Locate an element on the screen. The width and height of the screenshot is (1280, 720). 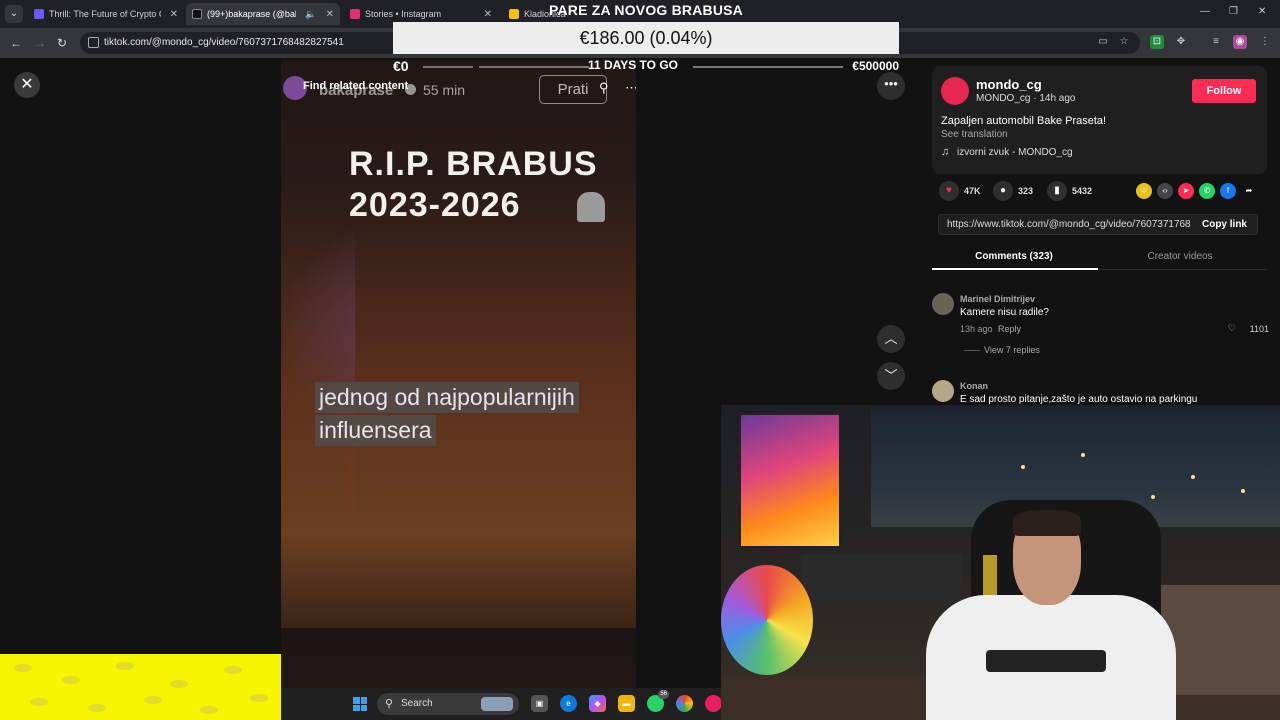
goal-min: €0 is located at coordinates (401, 66).